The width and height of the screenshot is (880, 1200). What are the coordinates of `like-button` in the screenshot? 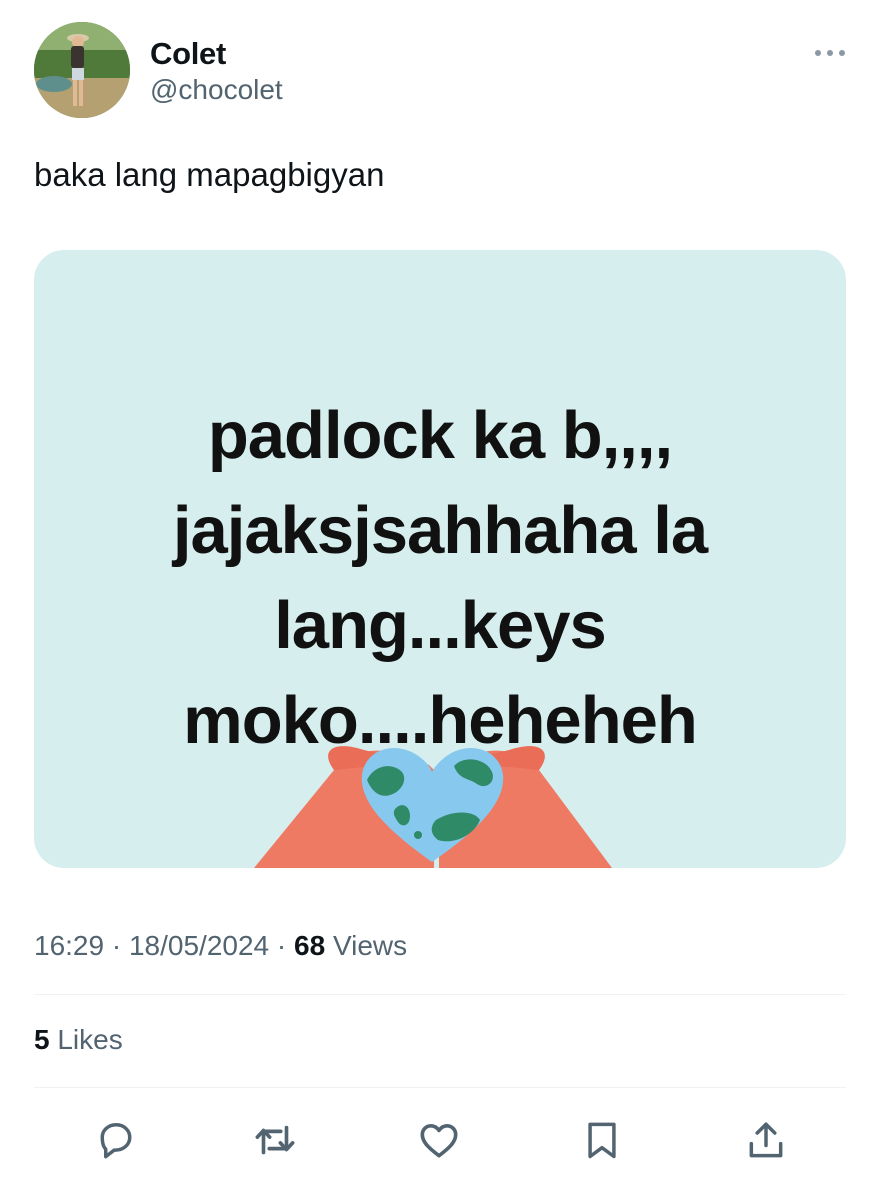 It's located at (439, 1140).